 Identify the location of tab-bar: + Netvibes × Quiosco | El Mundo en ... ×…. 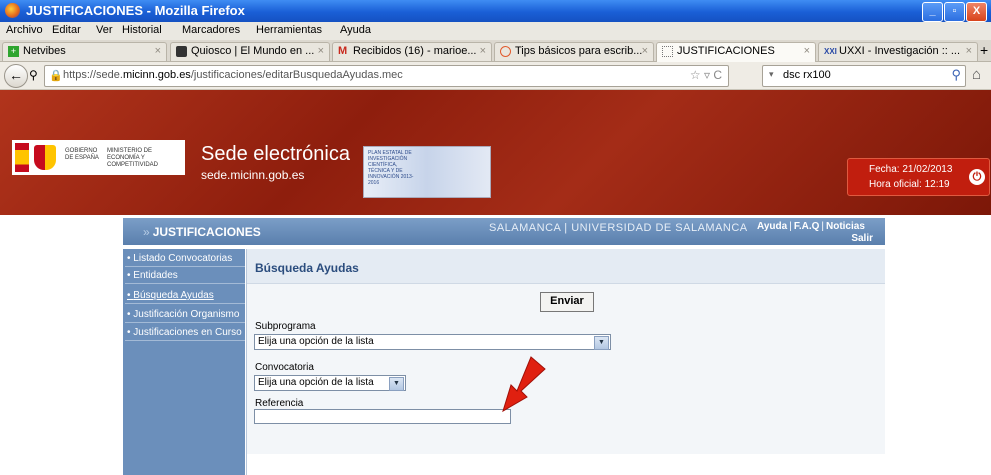
(495, 51).